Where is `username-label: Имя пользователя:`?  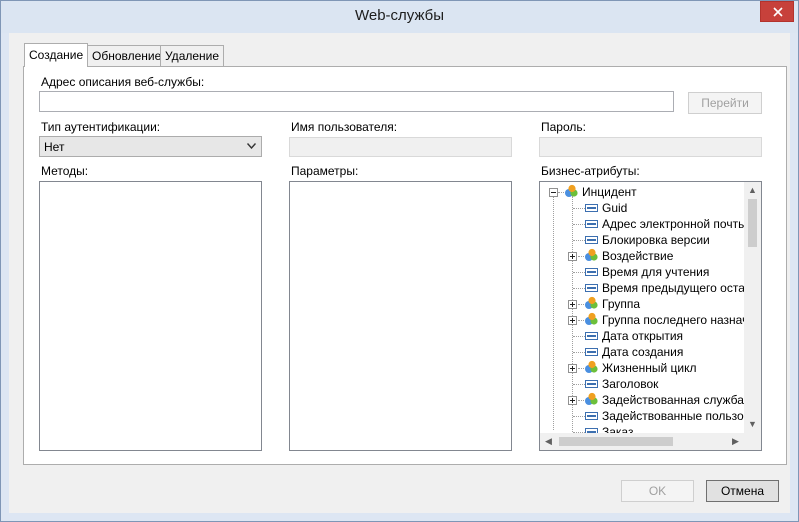
username-label: Имя пользователя: is located at coordinates (344, 127).